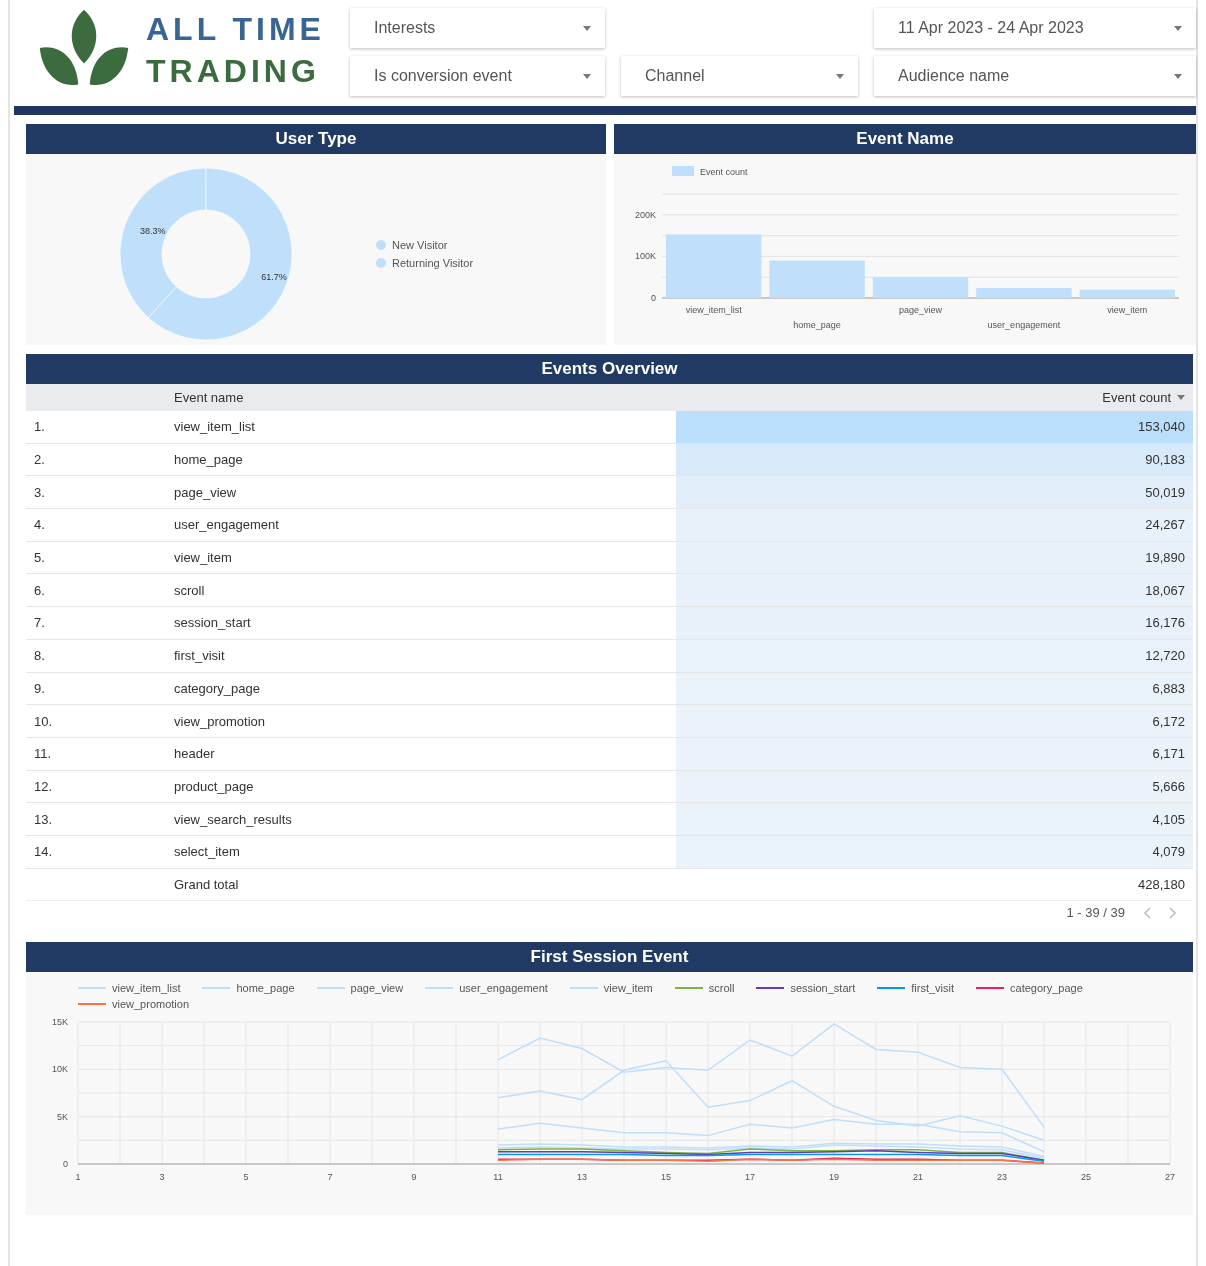  I want to click on axis-label: 1, so click(78, 1177).